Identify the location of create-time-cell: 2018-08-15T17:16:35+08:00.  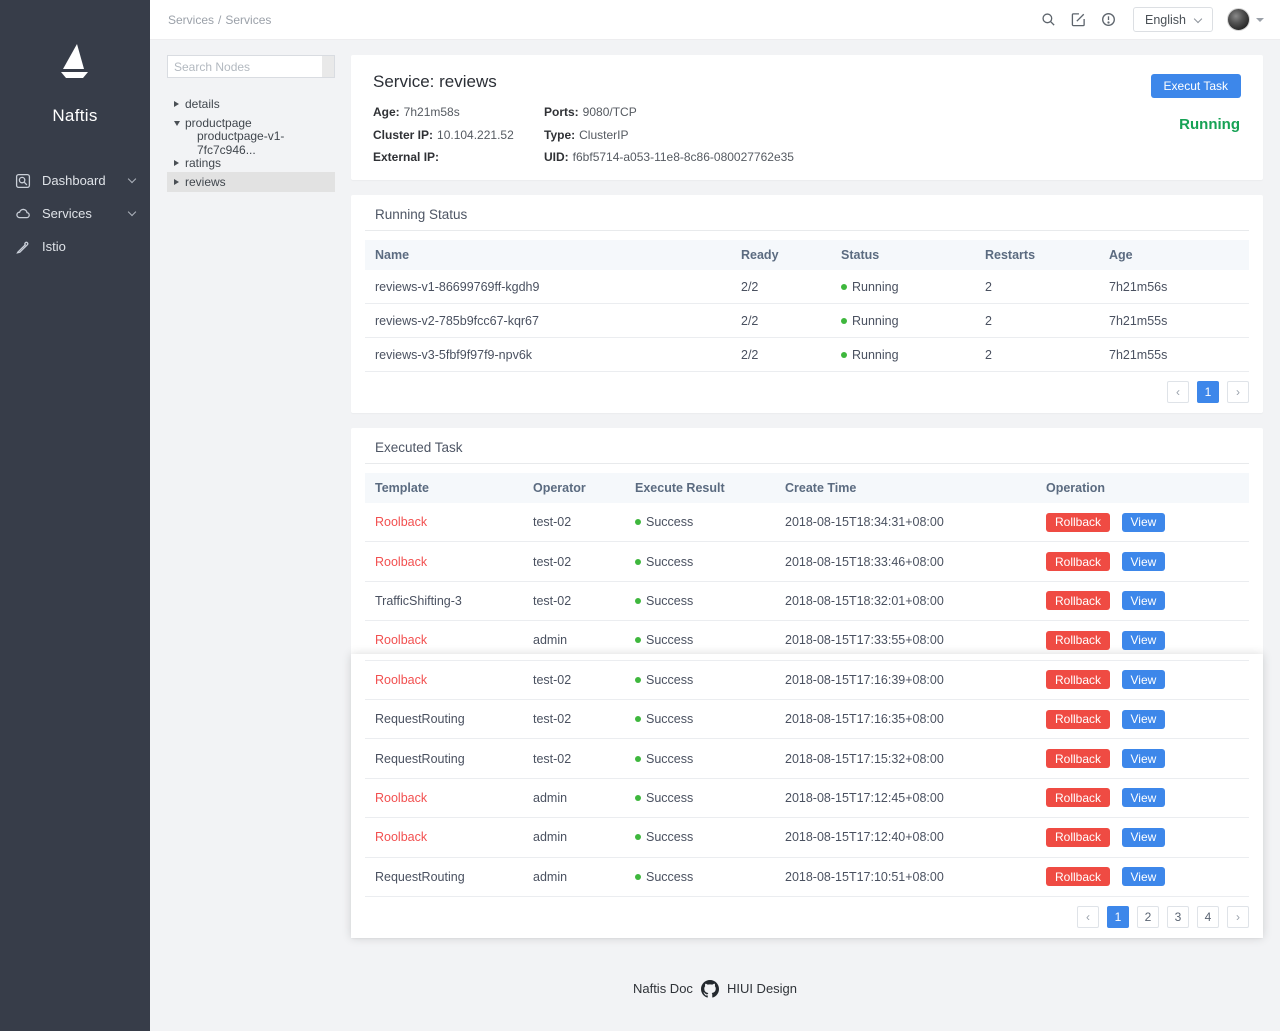
(864, 719).